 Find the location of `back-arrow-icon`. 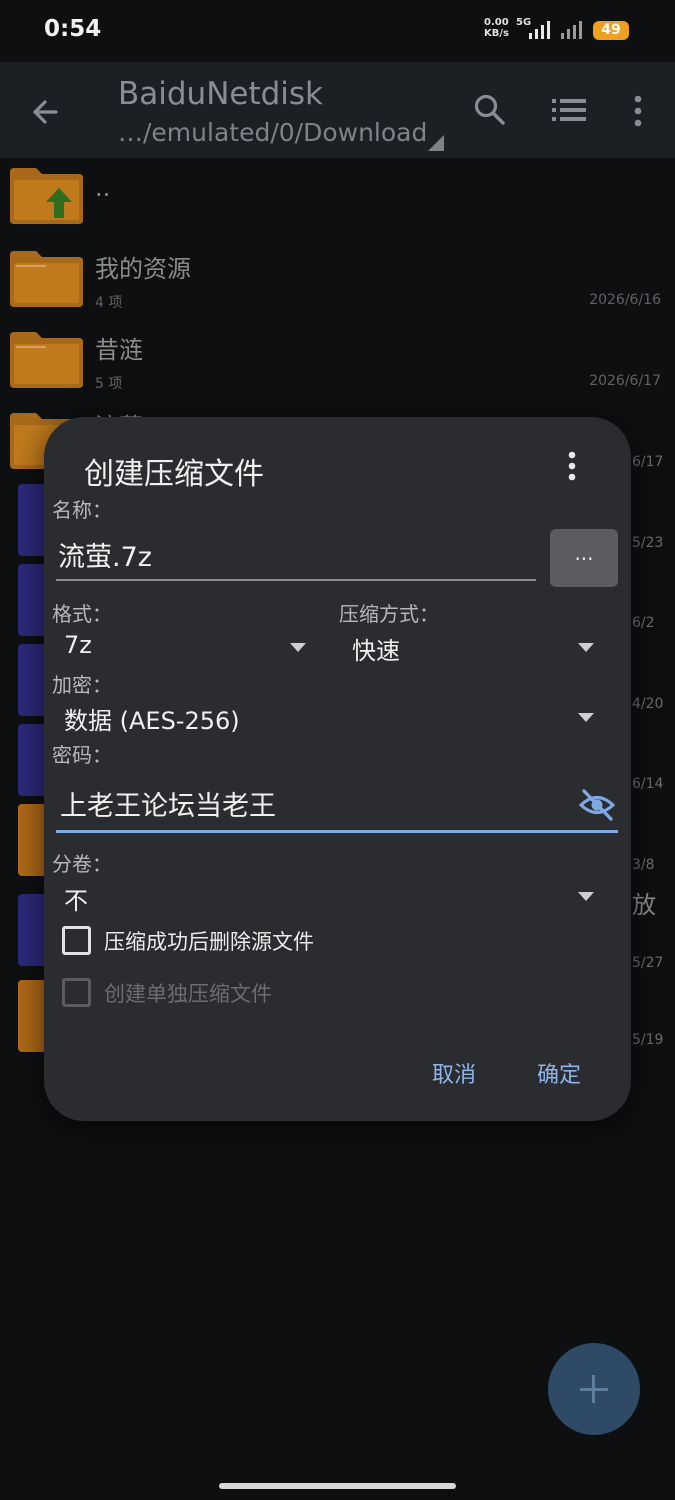

back-arrow-icon is located at coordinates (46, 112).